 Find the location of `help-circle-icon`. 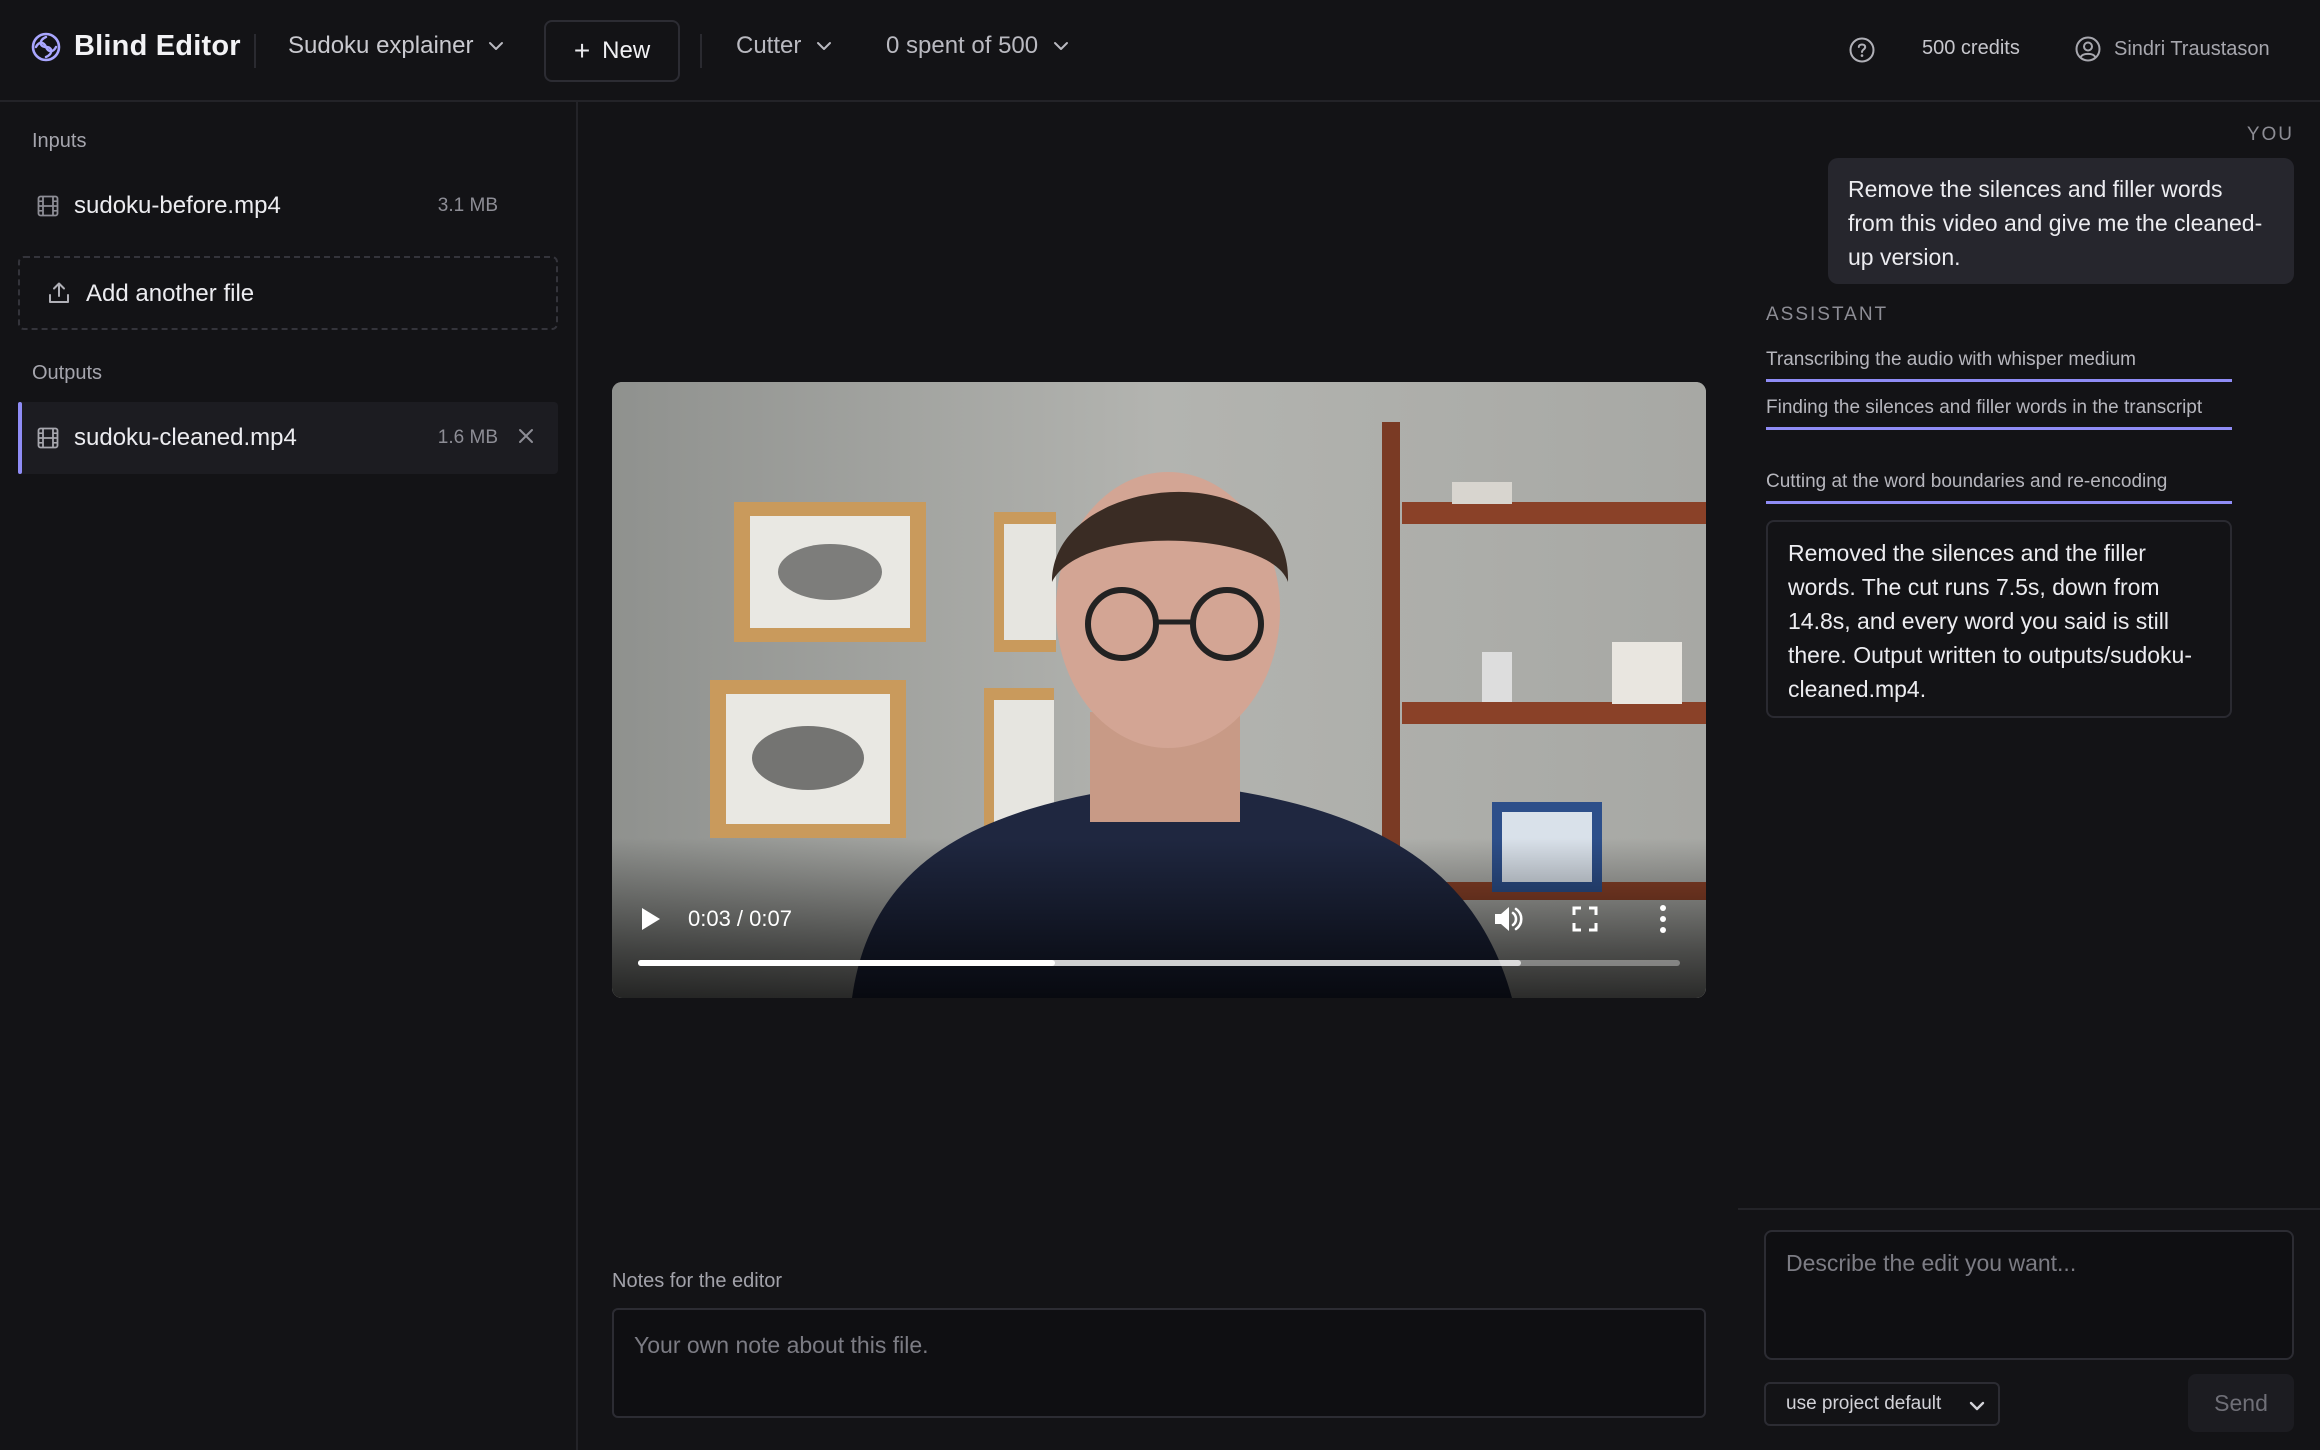

help-circle-icon is located at coordinates (1862, 50).